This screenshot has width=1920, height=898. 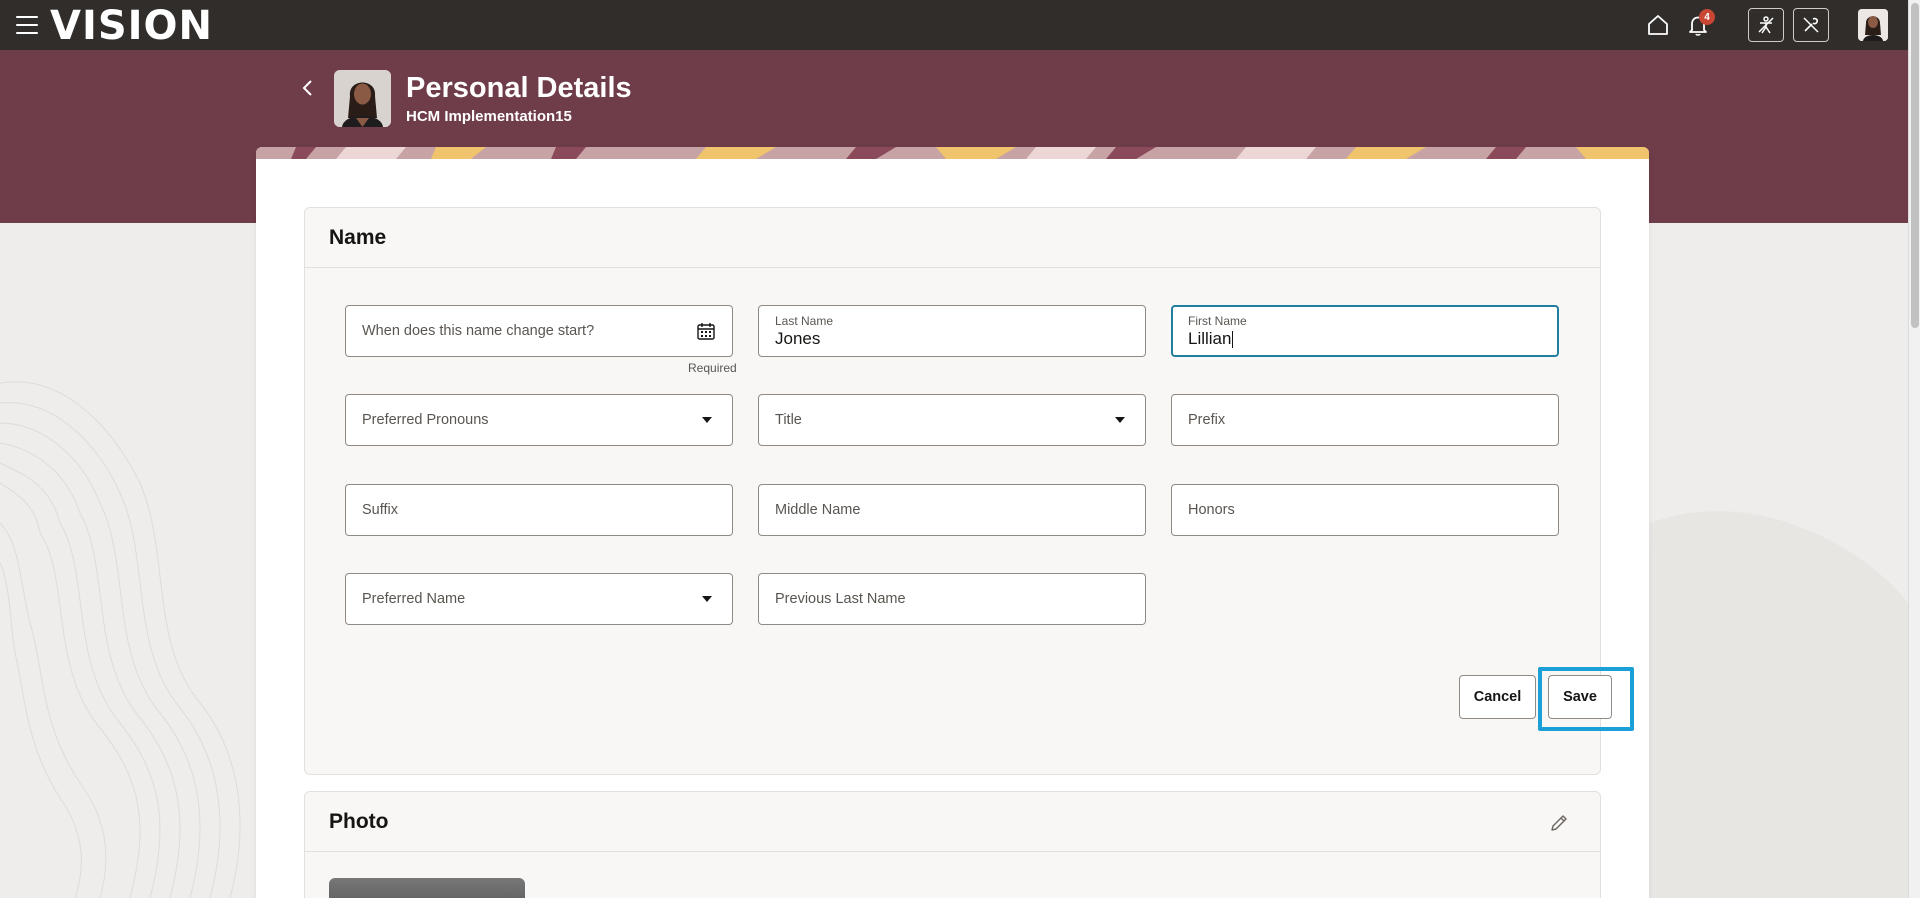 What do you see at coordinates (539, 510) in the screenshot?
I see `suffix-field: Suffix` at bounding box center [539, 510].